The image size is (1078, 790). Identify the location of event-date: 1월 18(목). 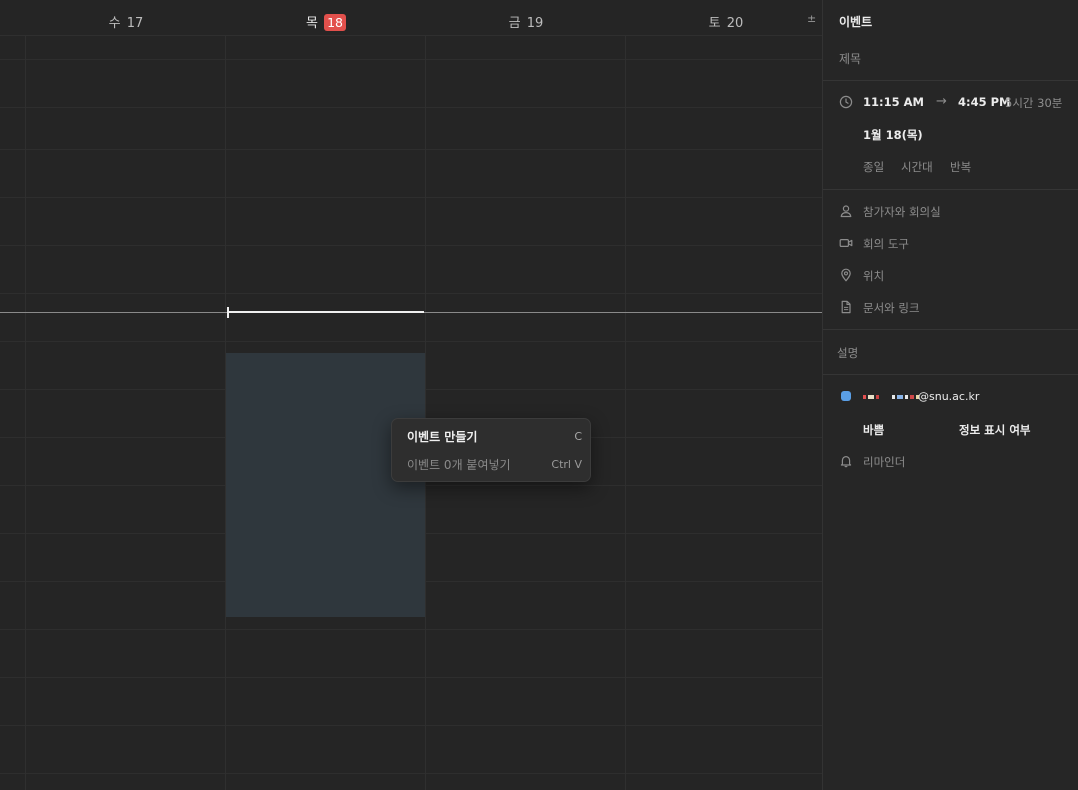
(893, 135).